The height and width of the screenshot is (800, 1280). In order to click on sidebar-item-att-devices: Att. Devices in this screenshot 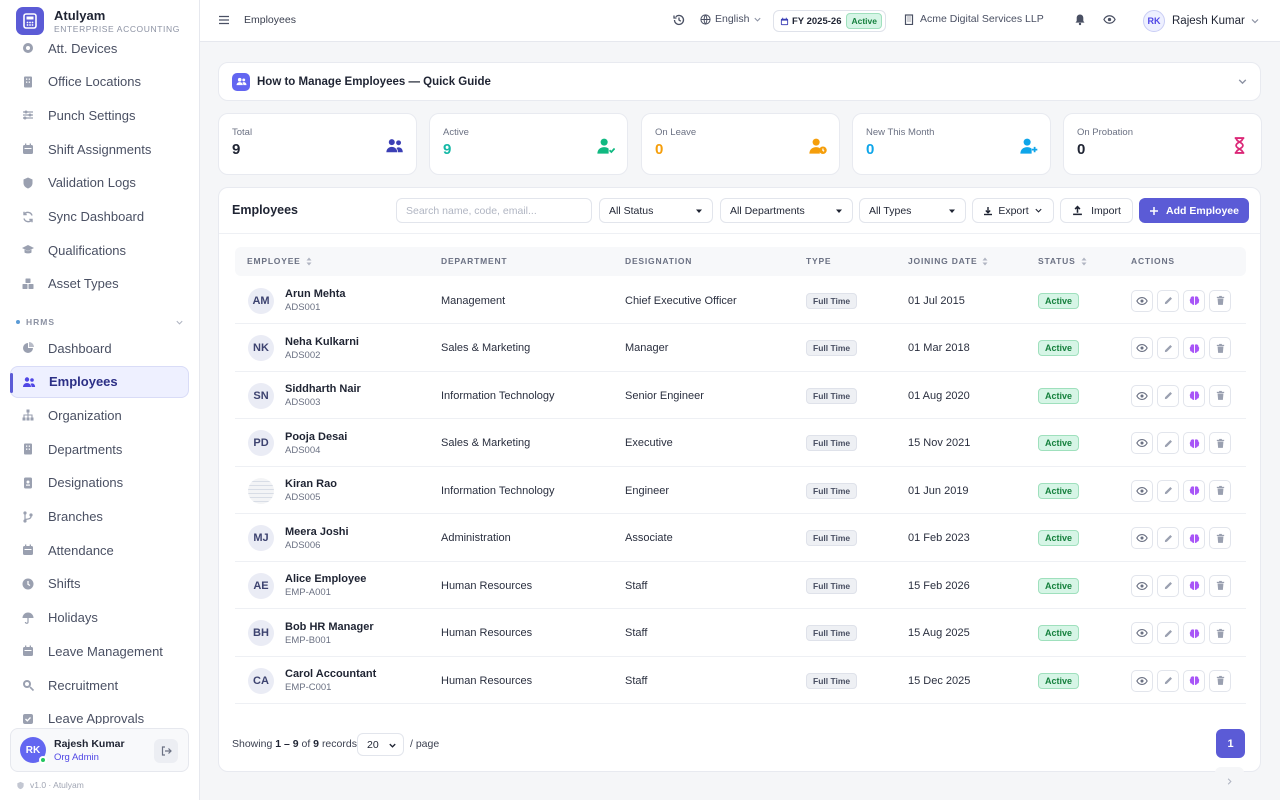, I will do `click(99, 51)`.